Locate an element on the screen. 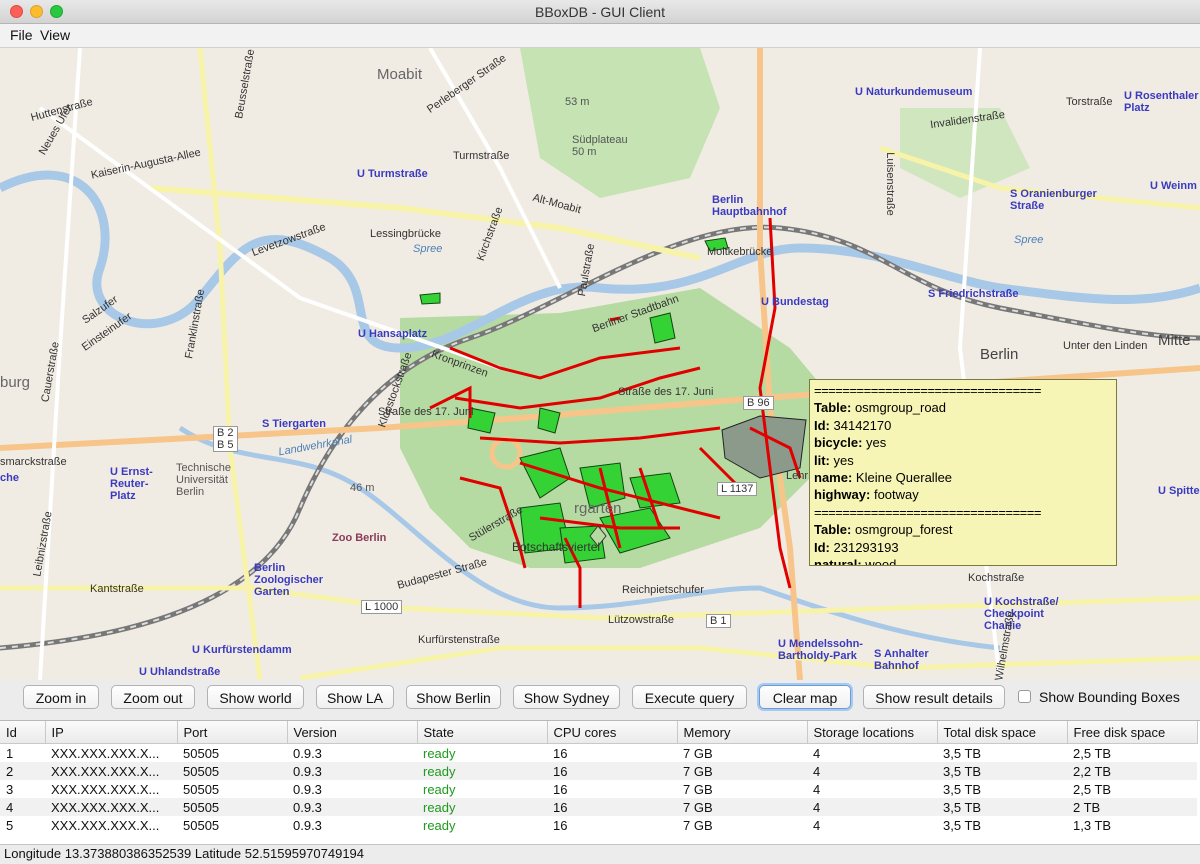 The image size is (1200, 864). show-result-details-button: Show result details is located at coordinates (934, 697).